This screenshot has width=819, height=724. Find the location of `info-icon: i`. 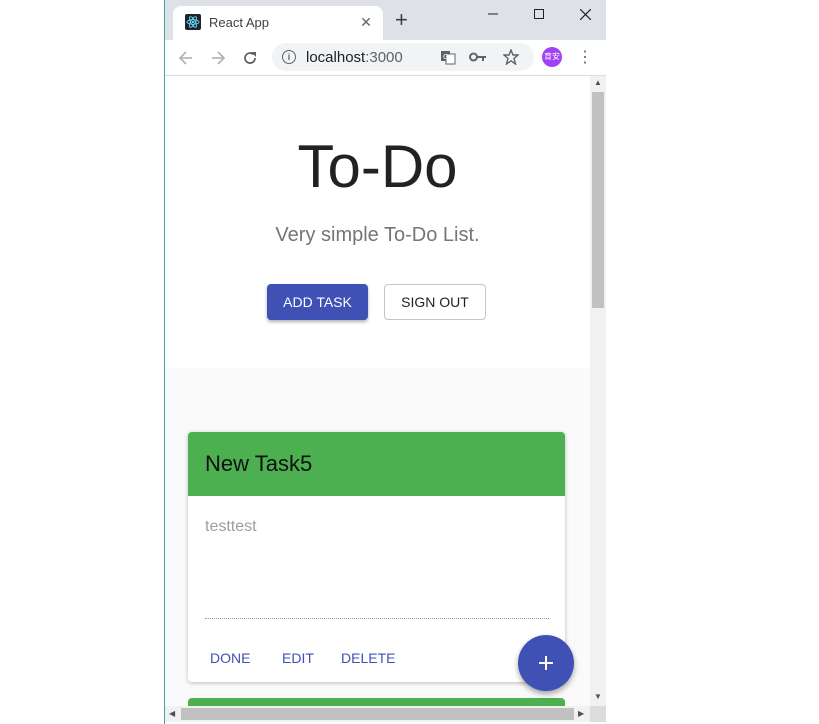

info-icon: i is located at coordinates (289, 57).